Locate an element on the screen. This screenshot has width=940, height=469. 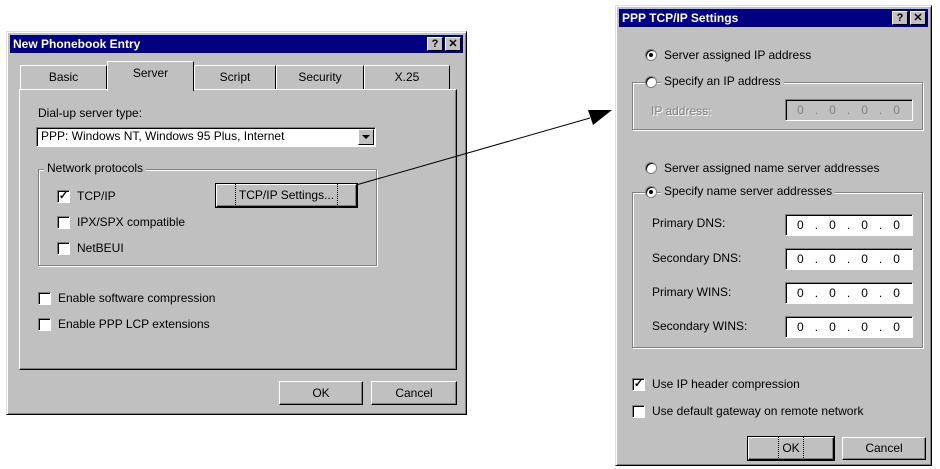
software-compression-label: Enable software compression is located at coordinates (136, 298).